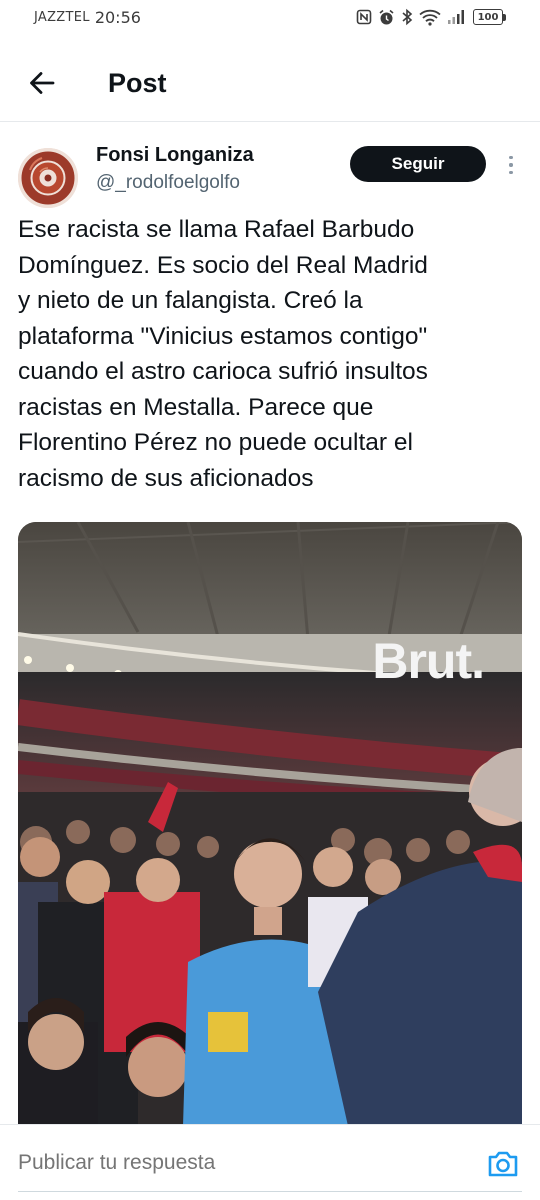  I want to click on post-author-row: Fonsi Longaniza @_rodolfoelgolfo Seguir, so click(270, 174).